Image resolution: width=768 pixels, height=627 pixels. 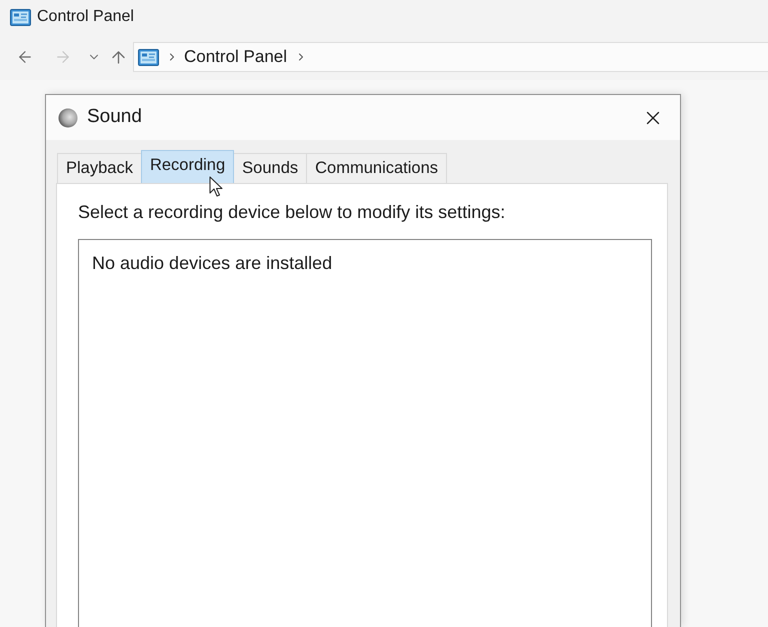 What do you see at coordinates (377, 168) in the screenshot?
I see `tab: Communications` at bounding box center [377, 168].